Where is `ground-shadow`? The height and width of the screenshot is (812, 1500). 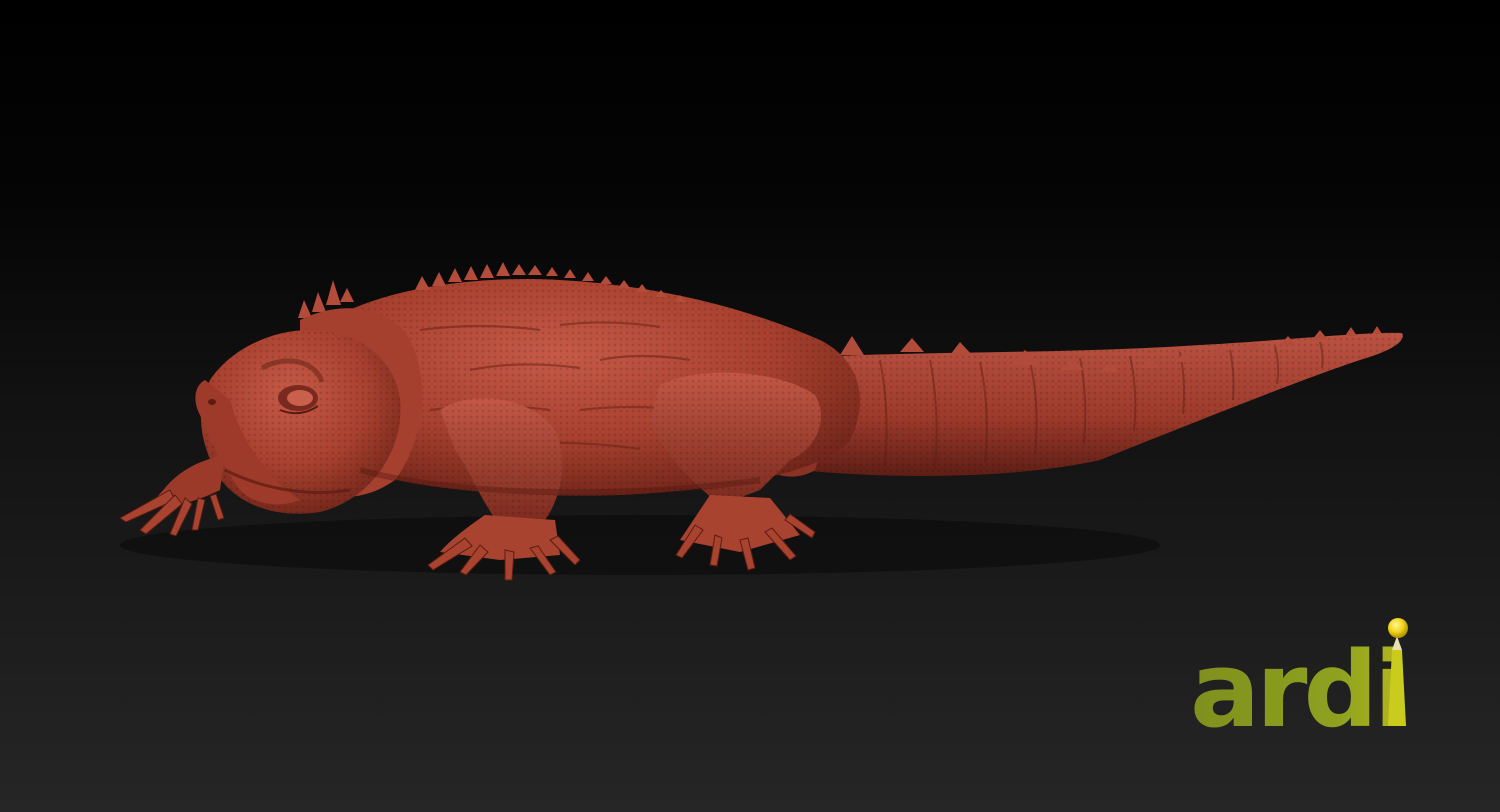 ground-shadow is located at coordinates (640, 545).